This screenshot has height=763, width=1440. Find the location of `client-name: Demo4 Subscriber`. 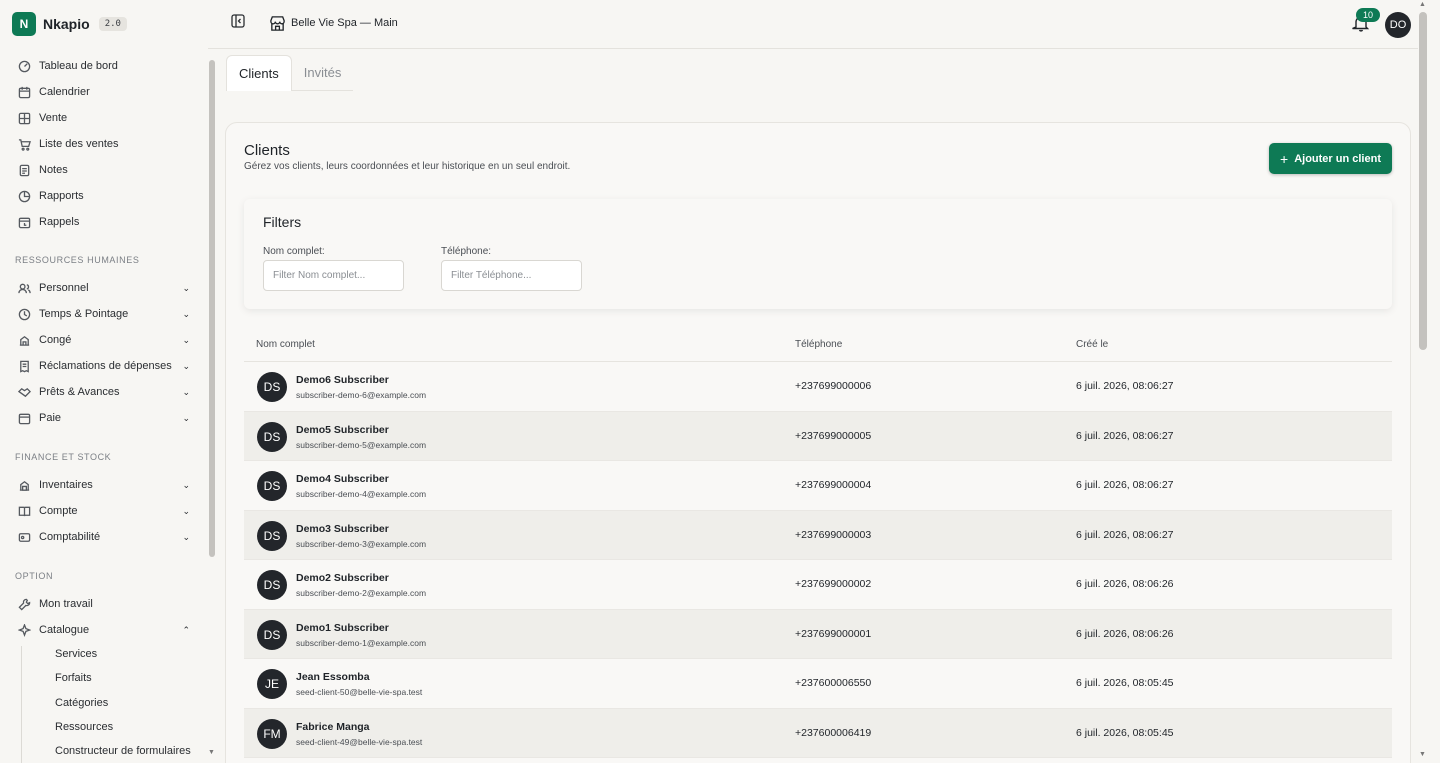

client-name: Demo4 Subscriber is located at coordinates (342, 479).